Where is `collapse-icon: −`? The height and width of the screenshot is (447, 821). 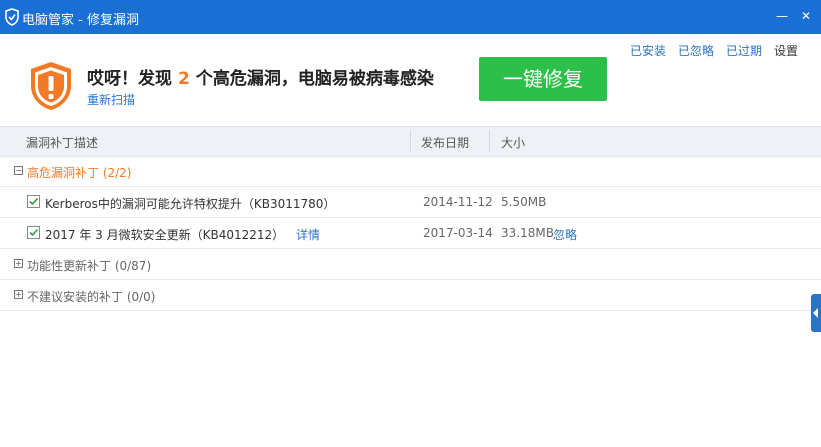
collapse-icon: − is located at coordinates (18, 170).